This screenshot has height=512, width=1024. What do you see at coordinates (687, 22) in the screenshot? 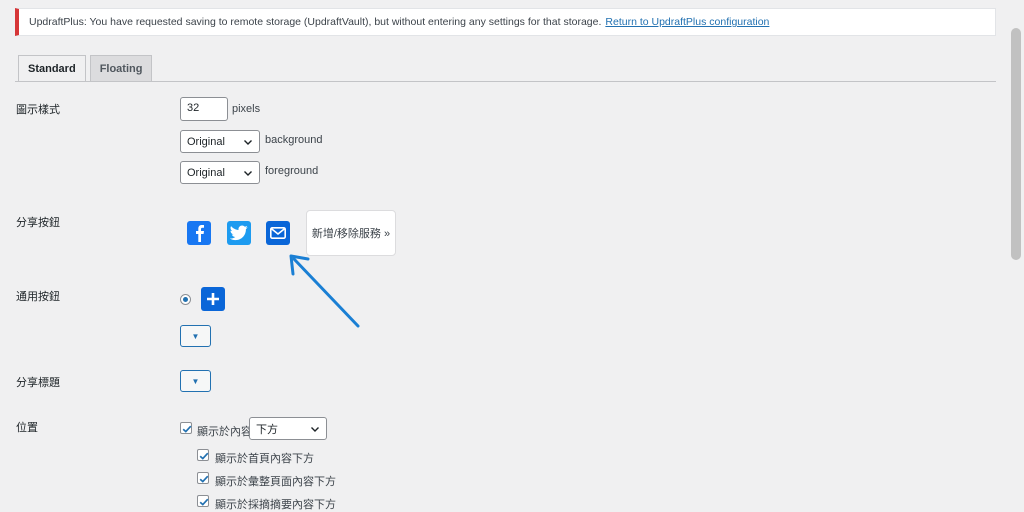
I see `notice-config-link: Return to UpdraftPlus configuration` at bounding box center [687, 22].